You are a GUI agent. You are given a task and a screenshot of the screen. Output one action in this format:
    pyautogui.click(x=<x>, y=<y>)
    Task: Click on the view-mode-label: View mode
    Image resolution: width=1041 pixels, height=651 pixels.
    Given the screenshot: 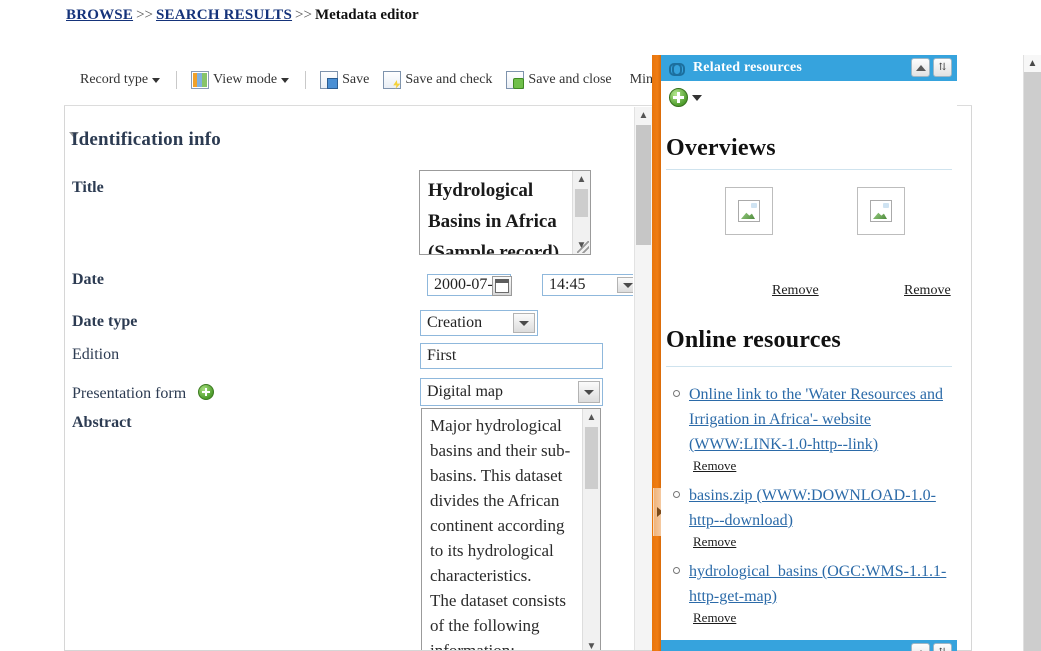 What is the action you would take?
    pyautogui.click(x=245, y=79)
    